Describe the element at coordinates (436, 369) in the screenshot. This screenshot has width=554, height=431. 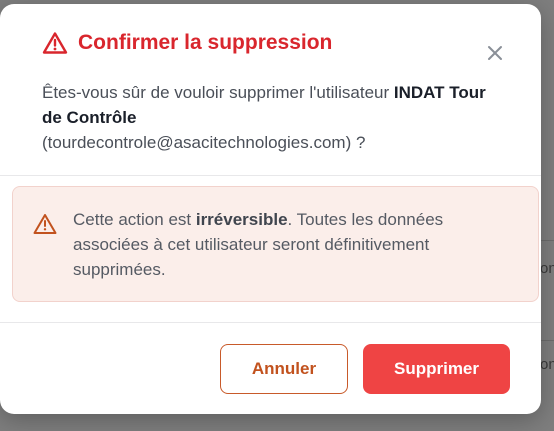
I see `delete-button: Supprimer` at that location.